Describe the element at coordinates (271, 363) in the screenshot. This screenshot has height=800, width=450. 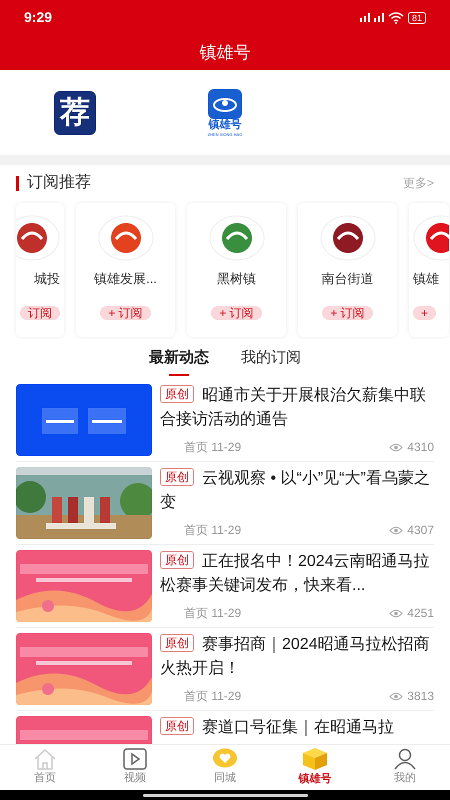
I see `feed-tab: 我的订阅` at that location.